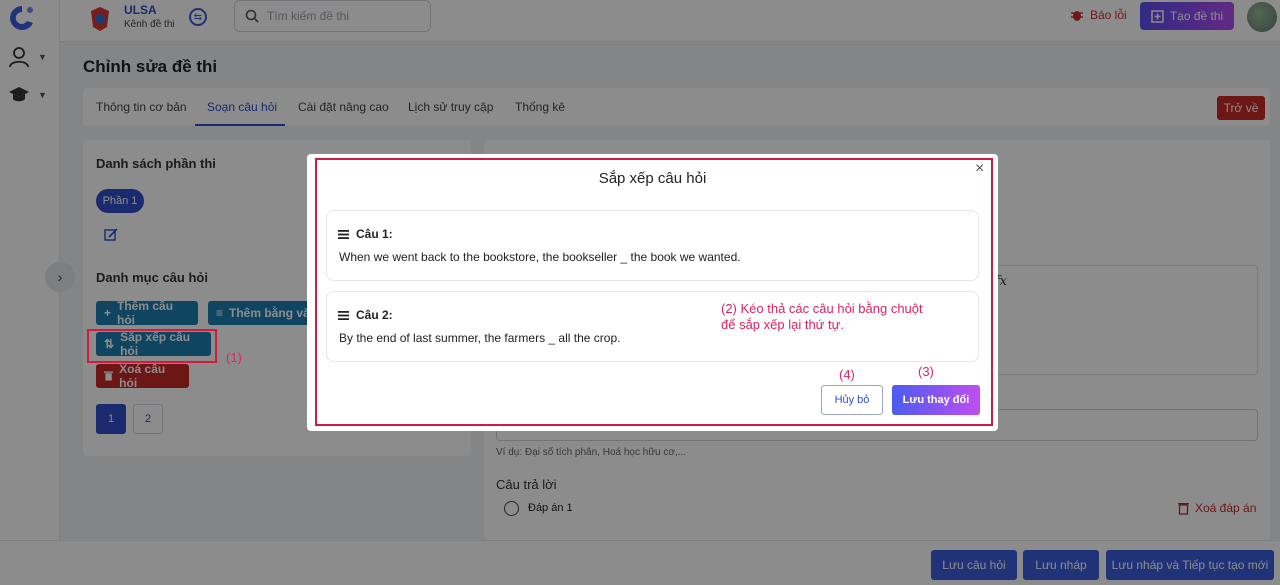 The height and width of the screenshot is (585, 1280). I want to click on modal-title: Sắp xếp câu hỏi, so click(652, 178).